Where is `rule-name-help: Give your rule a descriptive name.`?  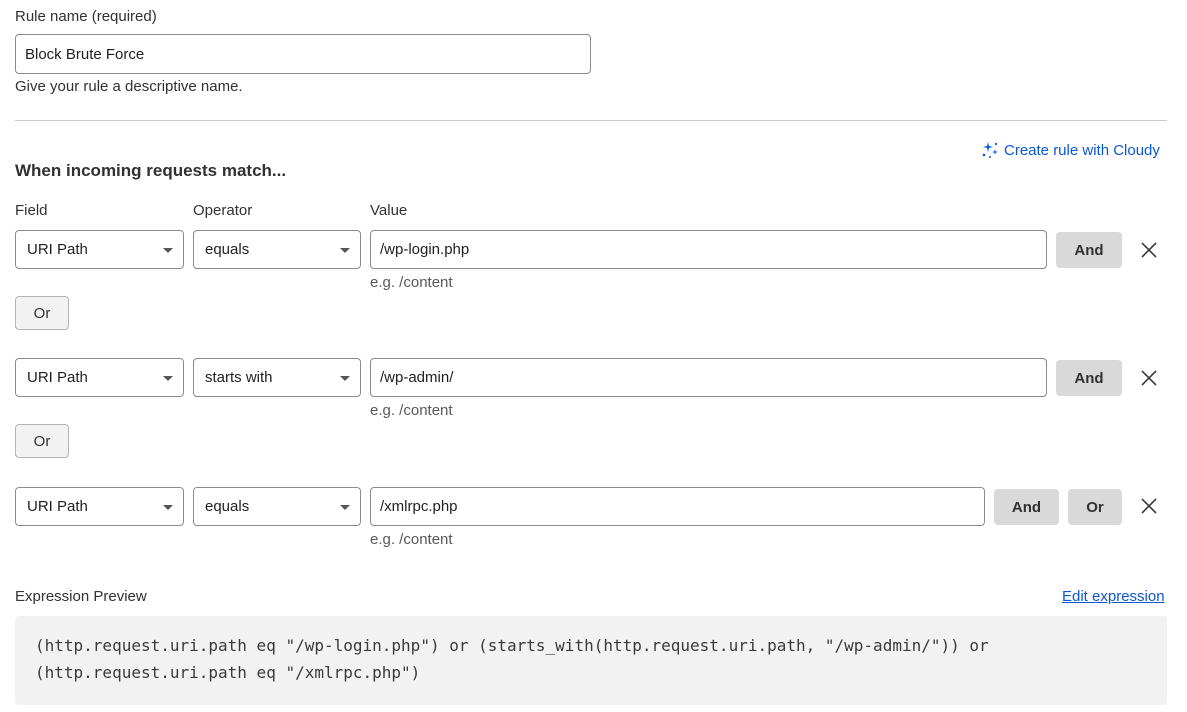 rule-name-help: Give your rule a descriptive name. is located at coordinates (129, 86).